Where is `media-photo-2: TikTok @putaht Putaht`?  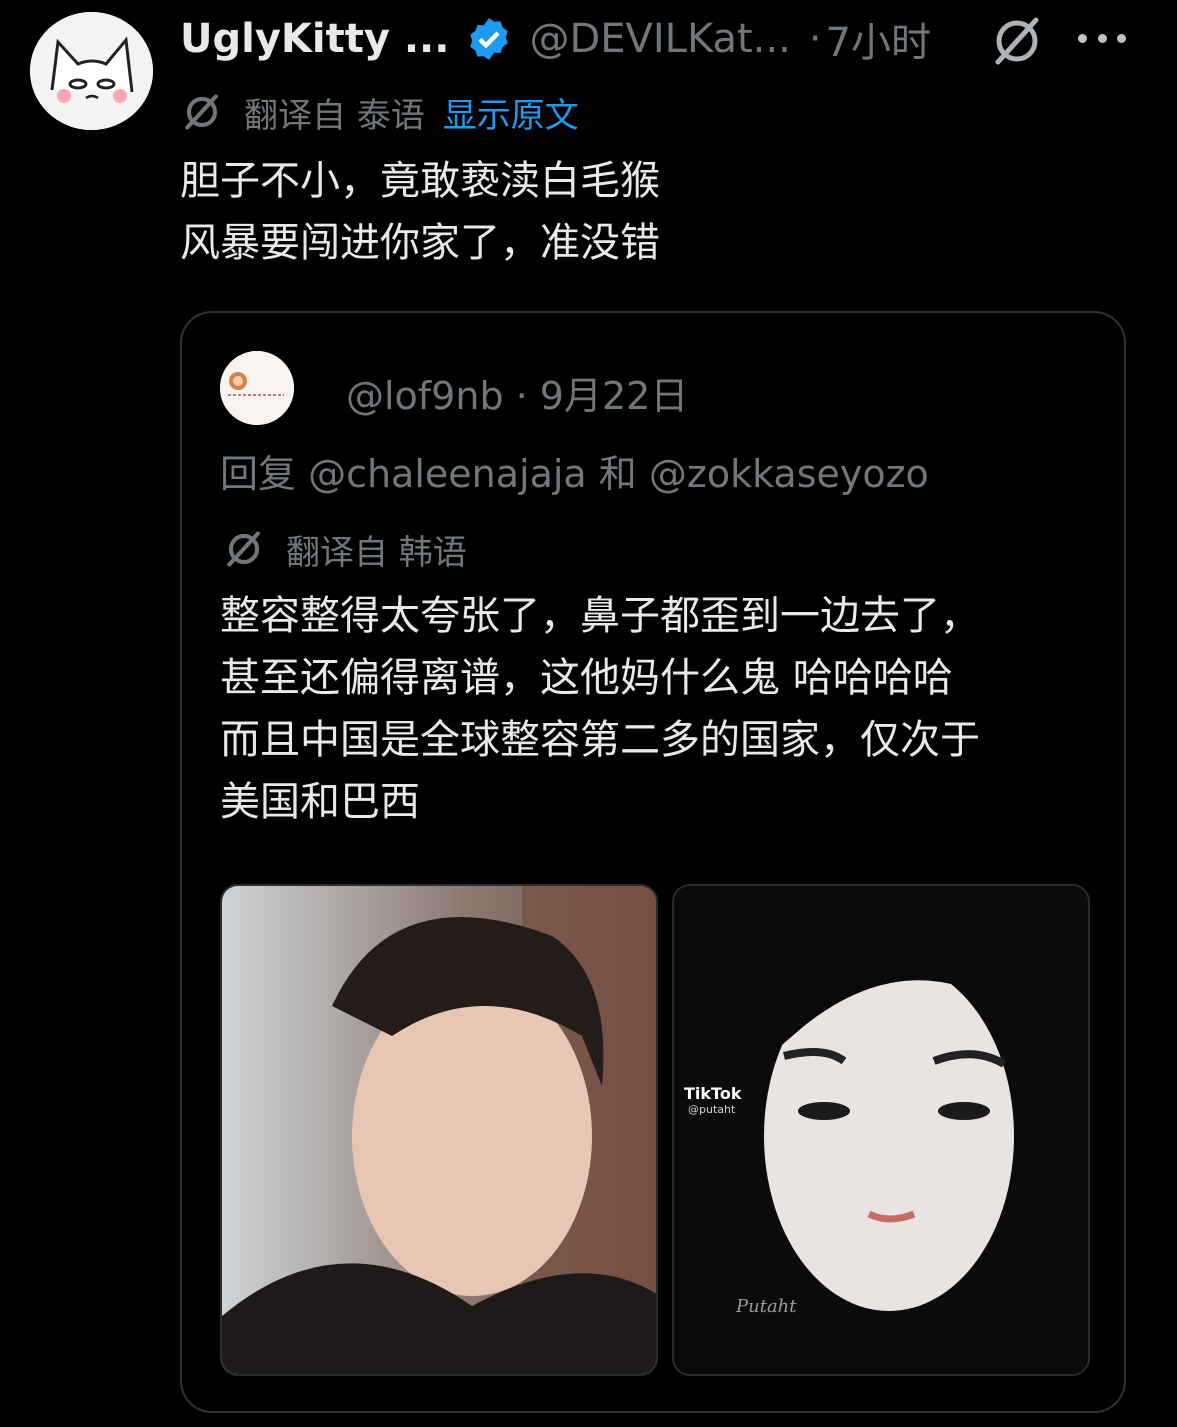 media-photo-2: TikTok @putaht Putaht is located at coordinates (881, 1130).